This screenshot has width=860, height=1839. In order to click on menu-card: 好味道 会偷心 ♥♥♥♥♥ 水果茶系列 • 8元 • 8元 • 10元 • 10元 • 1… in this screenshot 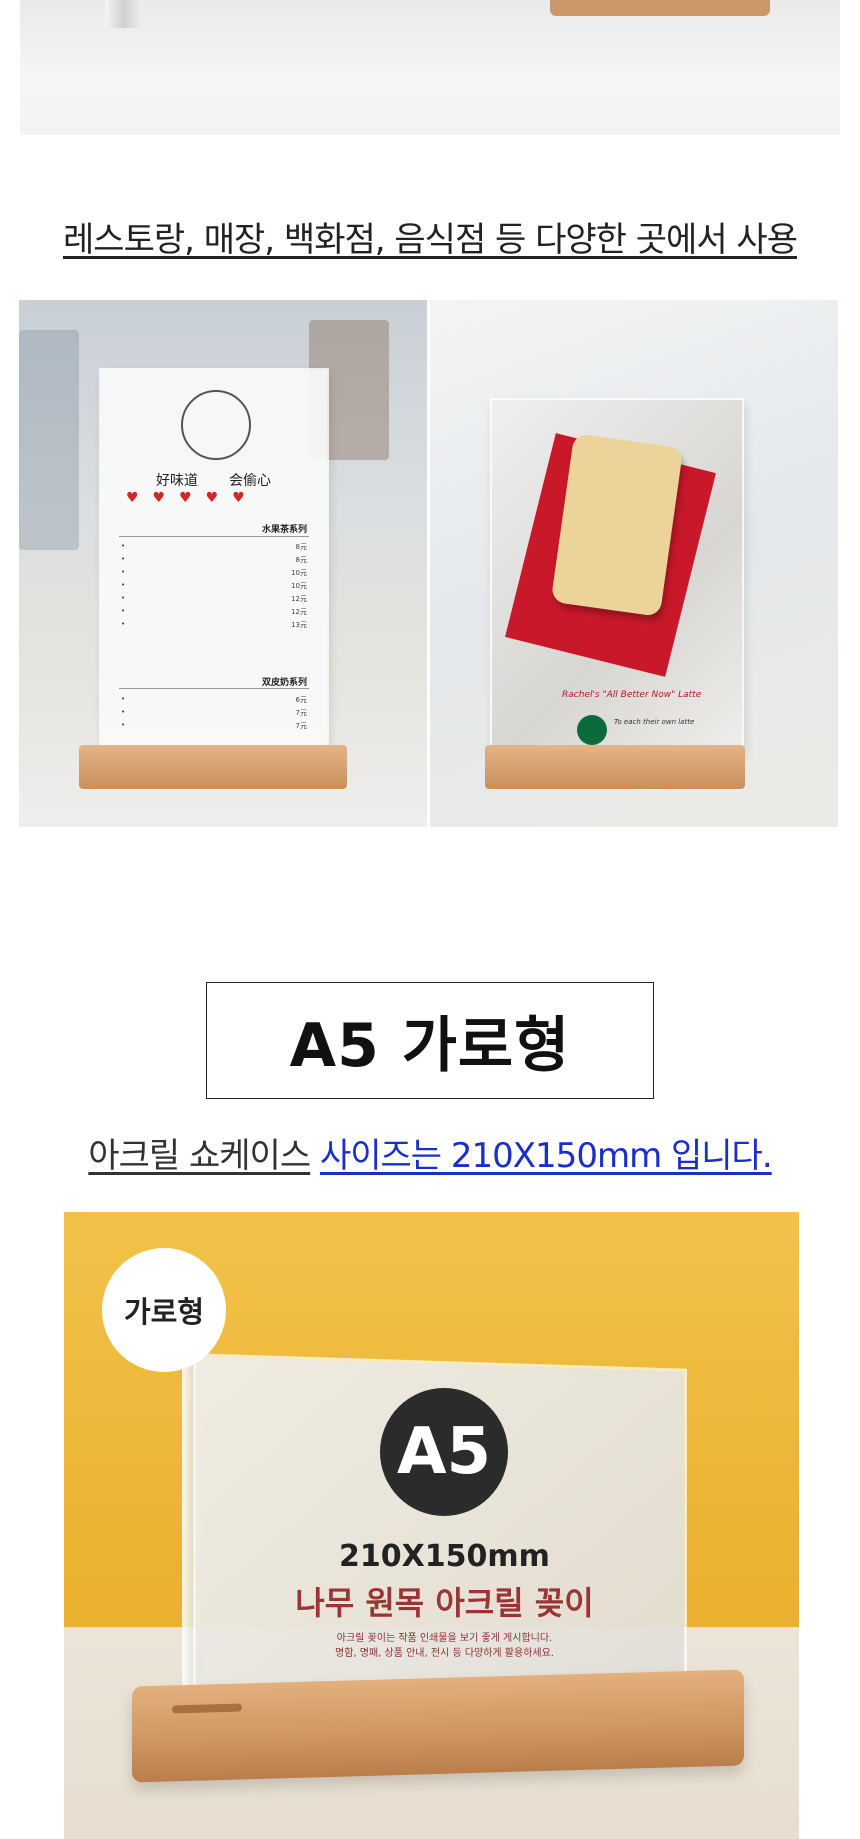, I will do `click(214, 562)`.